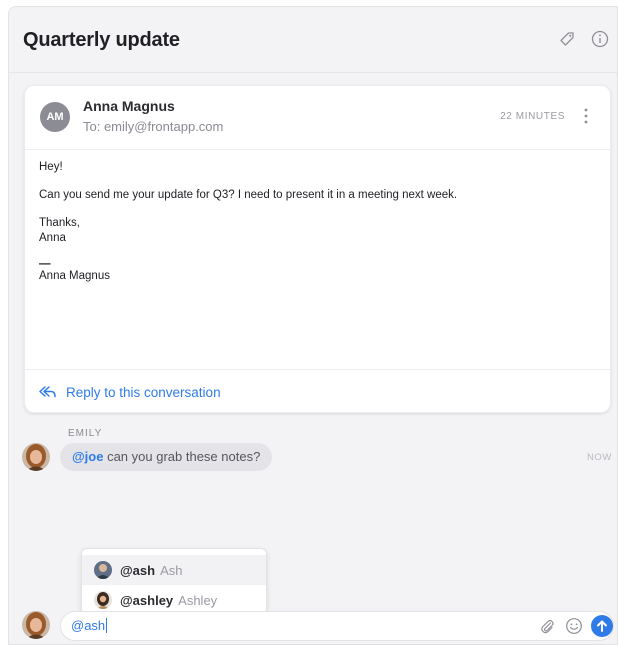 This screenshot has width=618, height=645. I want to click on arrow-up-icon, so click(602, 626).